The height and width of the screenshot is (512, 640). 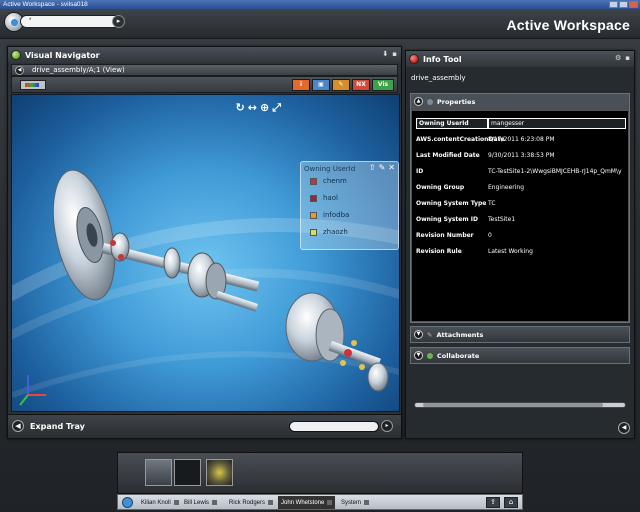 I want to click on property-value: mangesser, so click(x=557, y=123).